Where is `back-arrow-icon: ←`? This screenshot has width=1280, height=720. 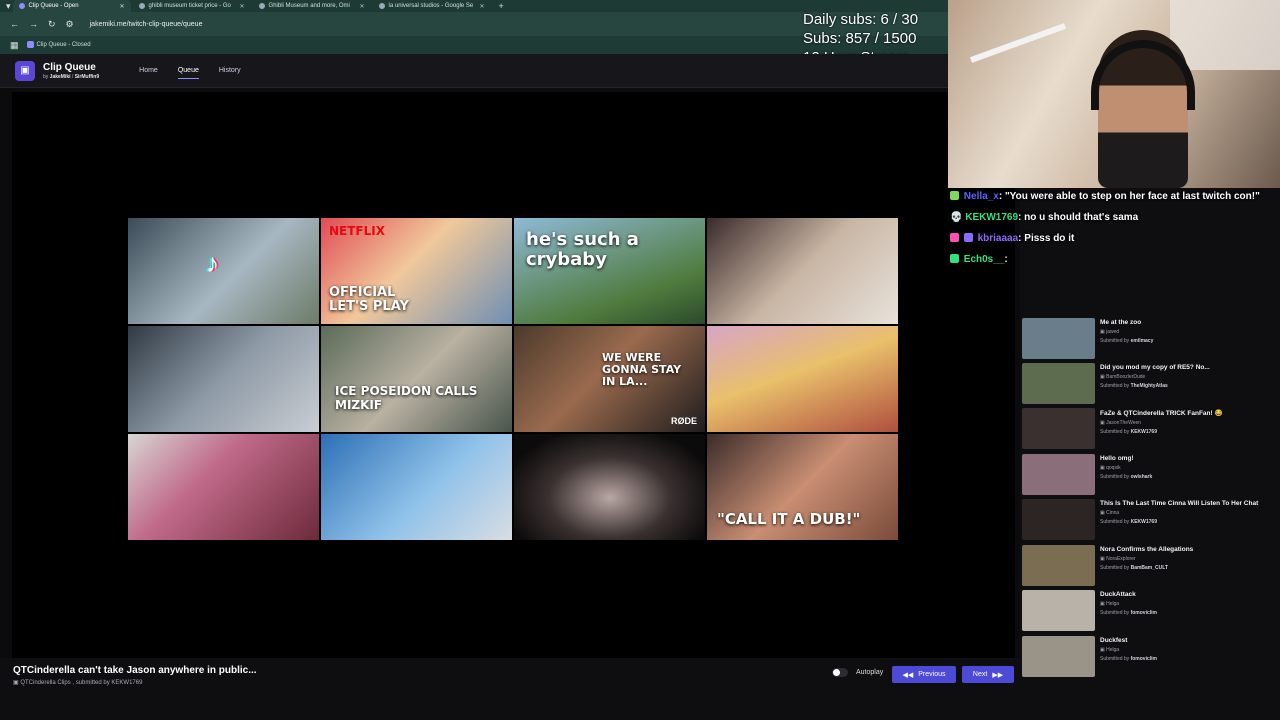 back-arrow-icon: ← is located at coordinates (14, 24).